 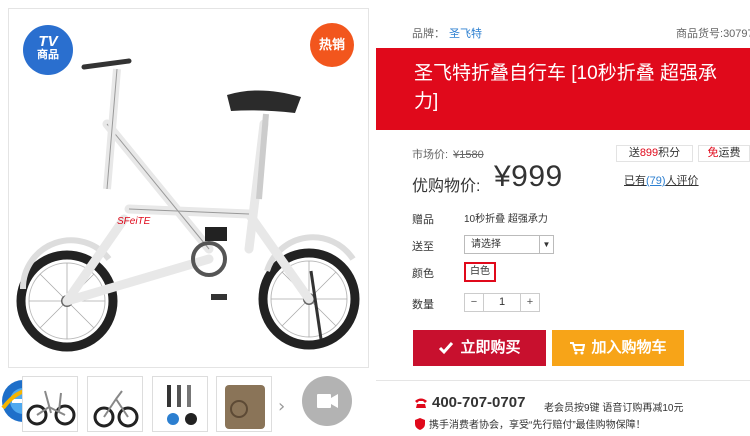 What do you see at coordinates (134, 221) in the screenshot?
I see `bike-brand-text: SFeiTE` at bounding box center [134, 221].